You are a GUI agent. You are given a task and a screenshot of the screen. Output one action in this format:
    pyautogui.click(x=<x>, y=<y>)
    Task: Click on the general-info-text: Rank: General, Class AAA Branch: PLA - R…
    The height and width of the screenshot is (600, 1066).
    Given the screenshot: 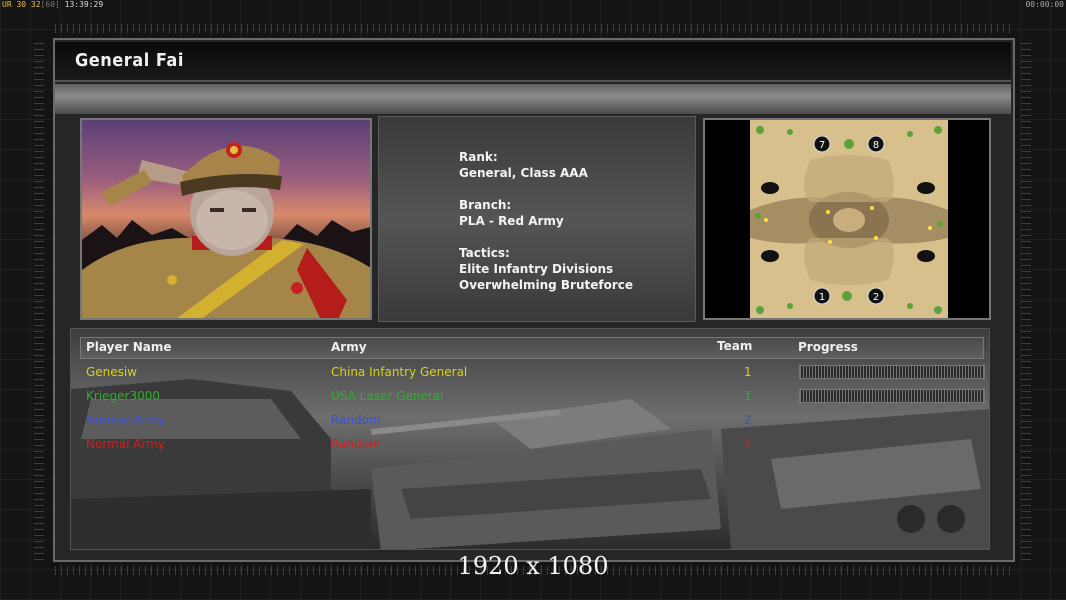 What is the action you would take?
    pyautogui.click(x=546, y=221)
    